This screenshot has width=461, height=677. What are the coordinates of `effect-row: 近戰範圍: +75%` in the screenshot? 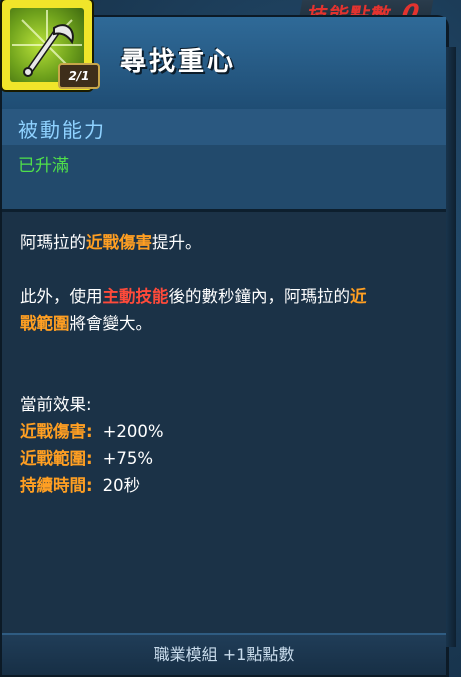 It's located at (226, 458).